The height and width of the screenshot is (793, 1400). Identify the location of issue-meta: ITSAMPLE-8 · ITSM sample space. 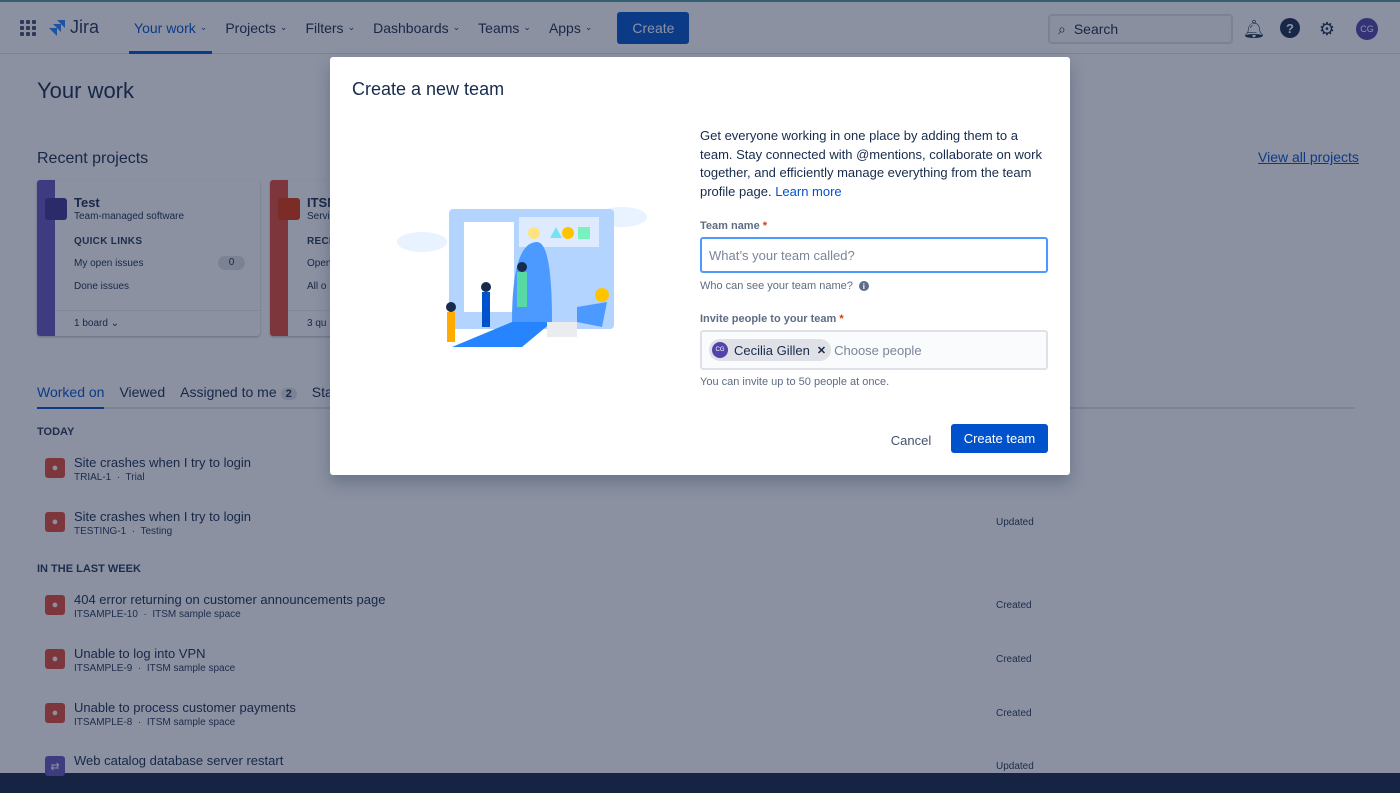
(155, 722).